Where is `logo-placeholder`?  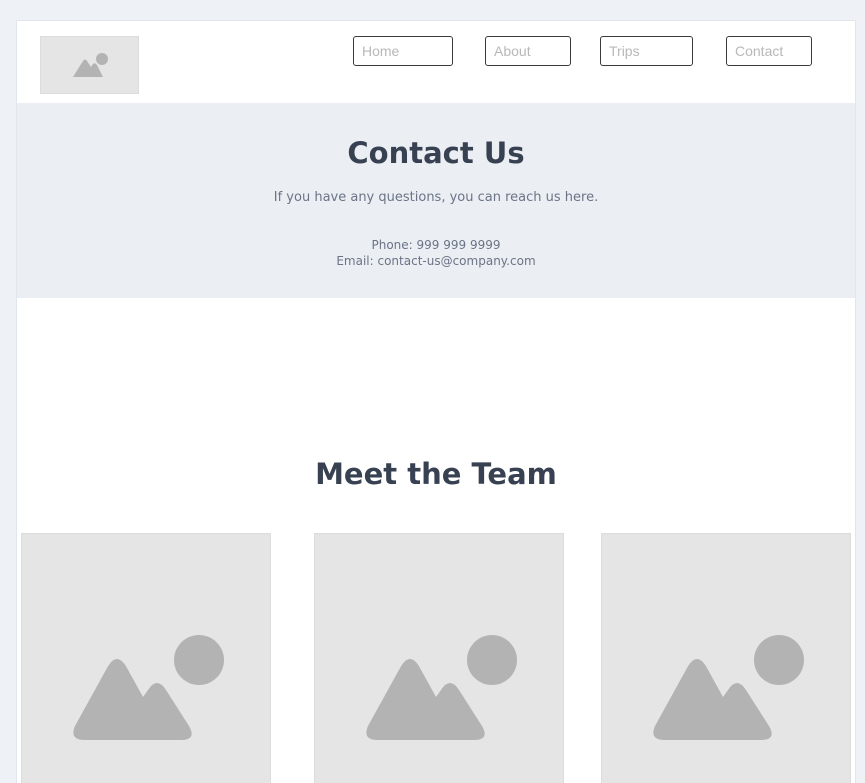
logo-placeholder is located at coordinates (89, 65).